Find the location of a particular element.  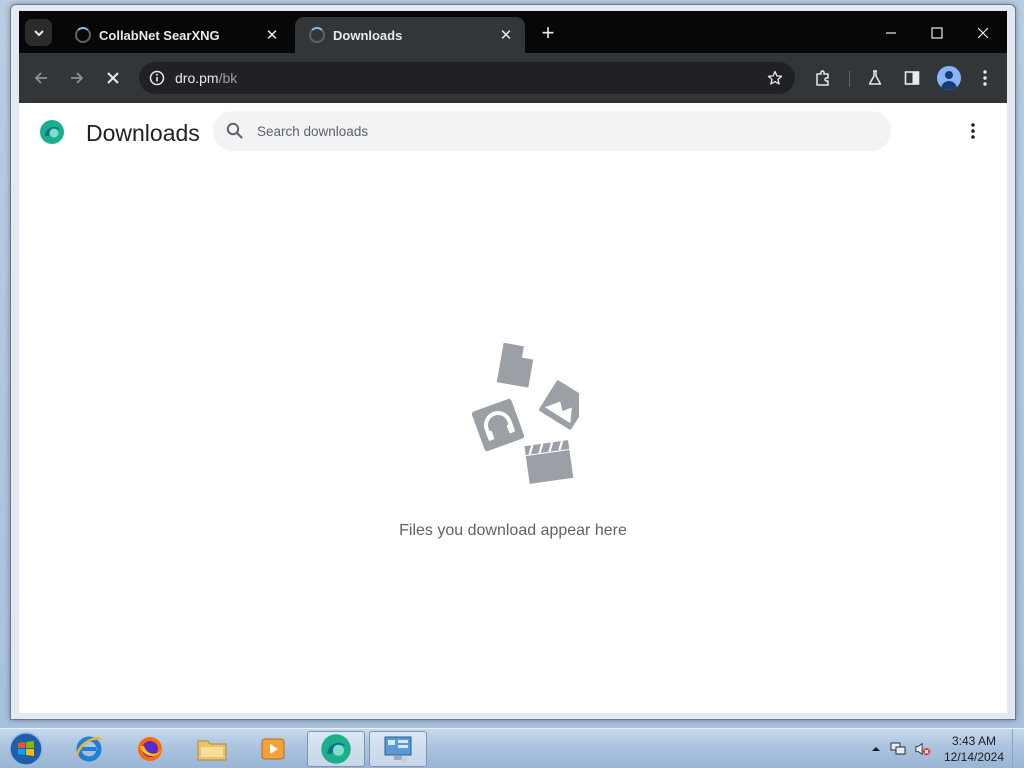

speaker-muted-icon is located at coordinates (923, 749).